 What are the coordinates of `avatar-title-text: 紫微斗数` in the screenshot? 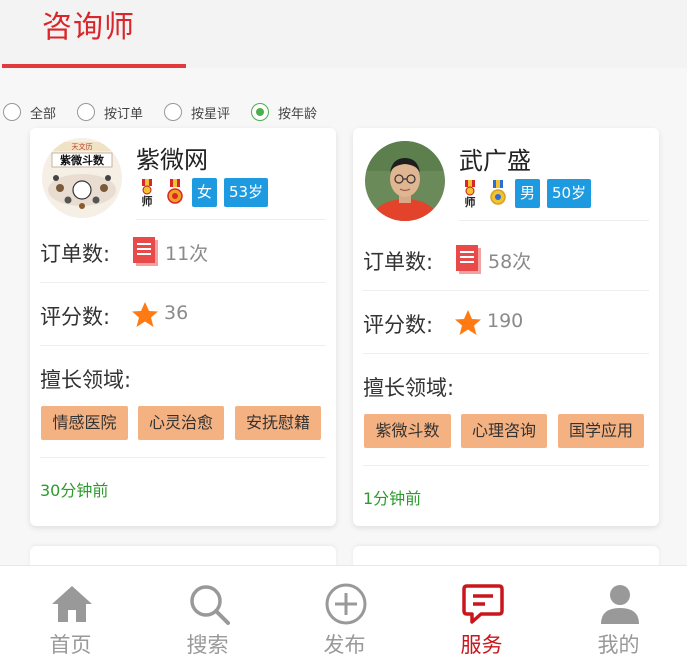 It's located at (82, 160).